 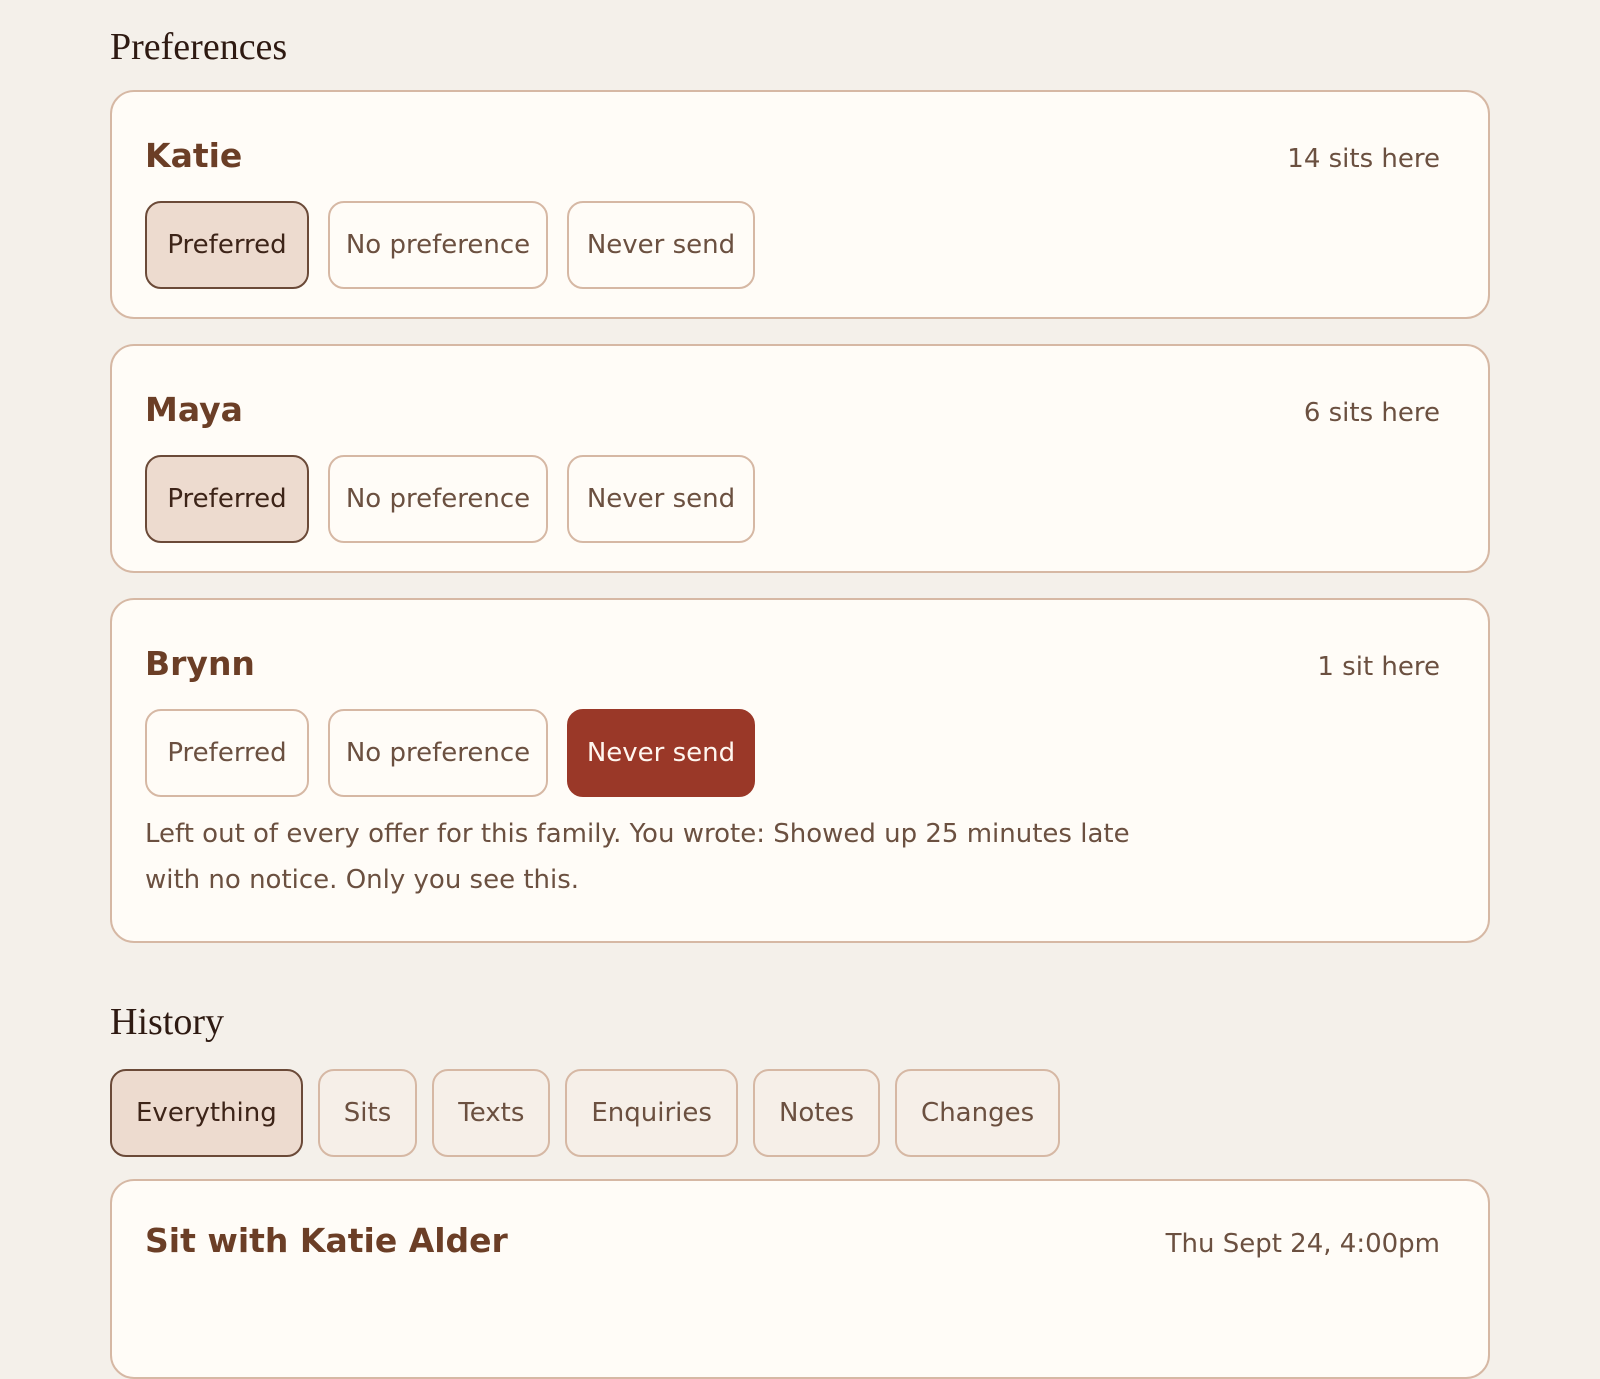 I want to click on sits-count: 6 sits here, so click(x=1371, y=413).